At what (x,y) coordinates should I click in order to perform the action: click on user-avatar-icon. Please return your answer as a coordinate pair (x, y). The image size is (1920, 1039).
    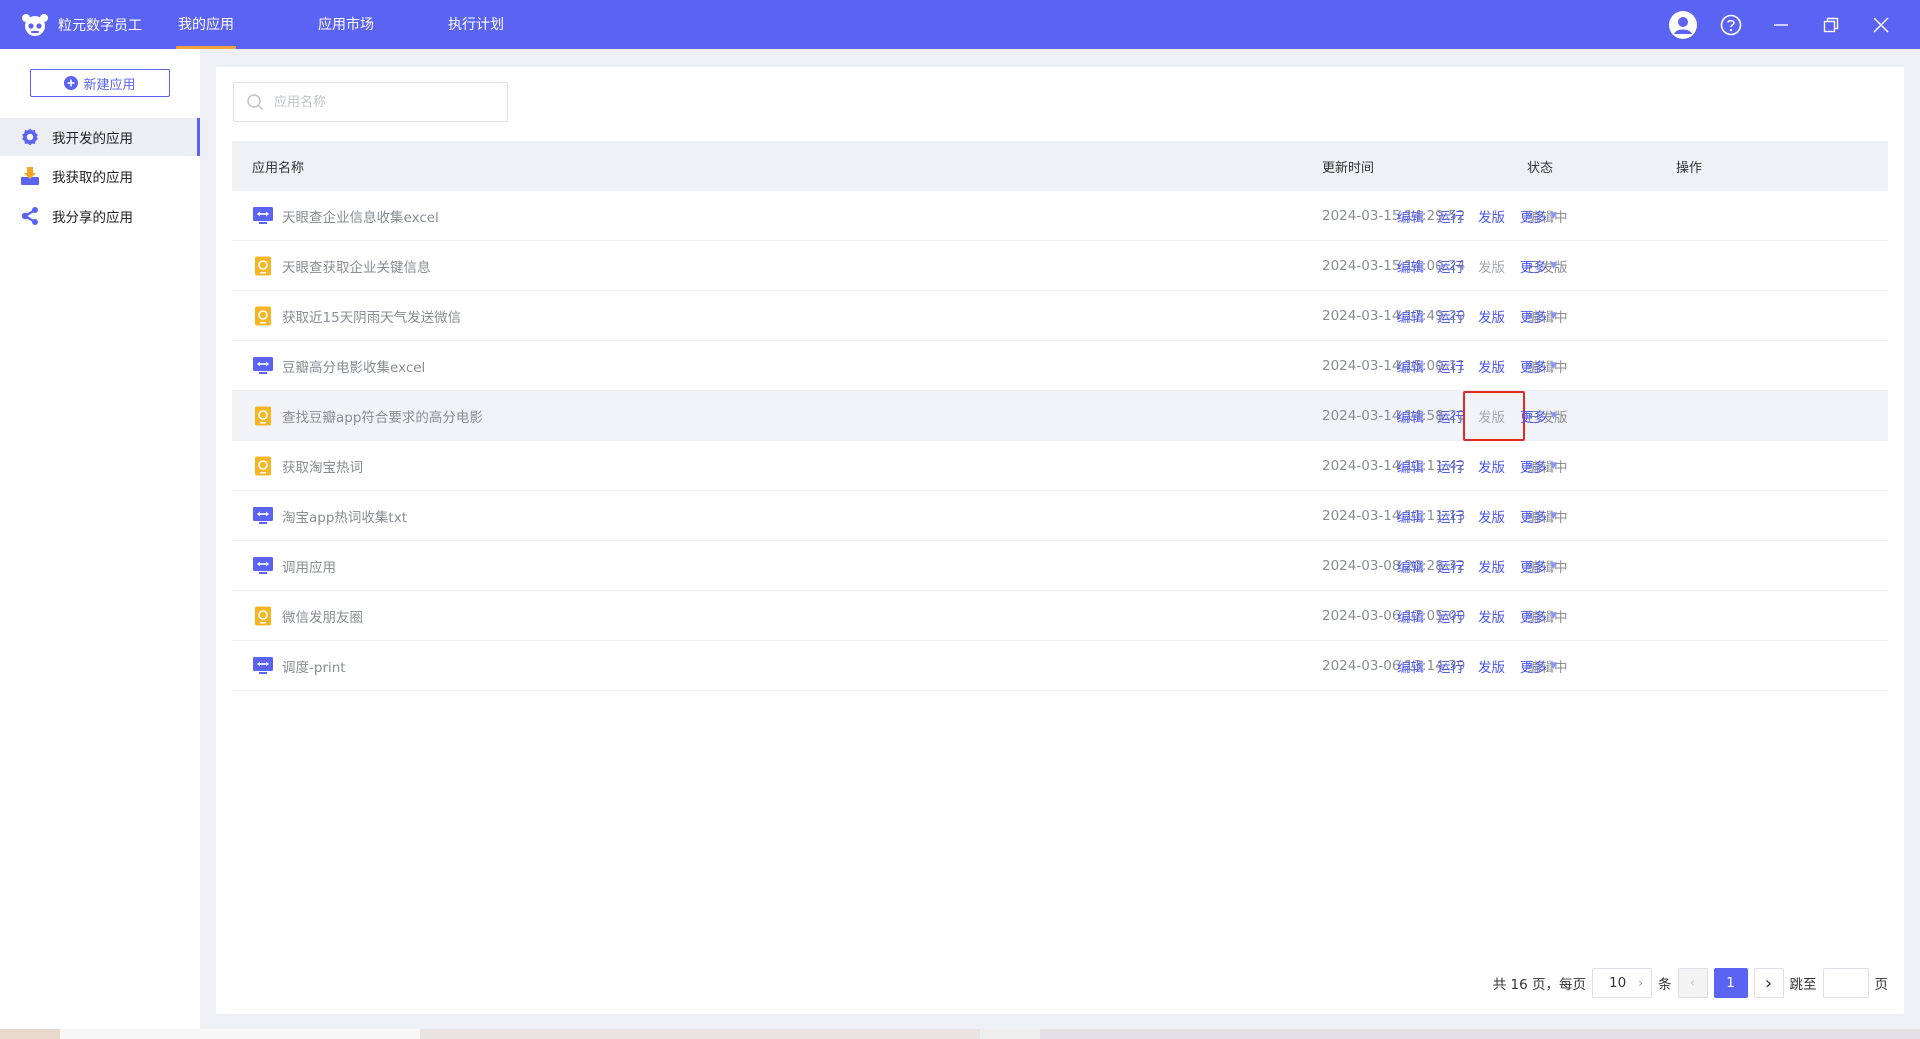
    Looking at the image, I should click on (1683, 25).